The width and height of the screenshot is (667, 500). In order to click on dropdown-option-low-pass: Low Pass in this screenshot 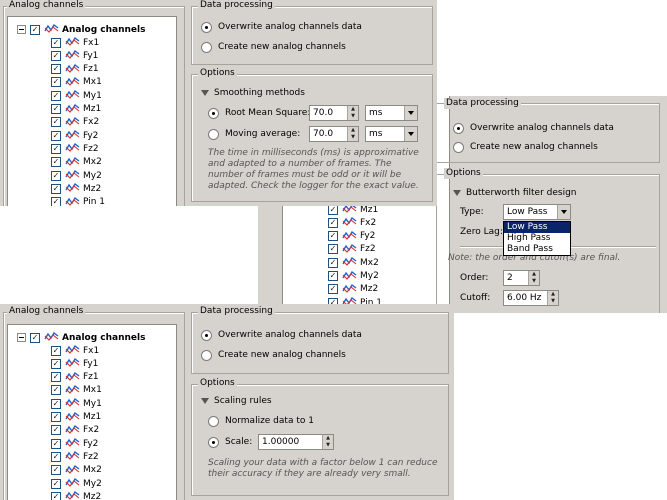, I will do `click(537, 227)`.